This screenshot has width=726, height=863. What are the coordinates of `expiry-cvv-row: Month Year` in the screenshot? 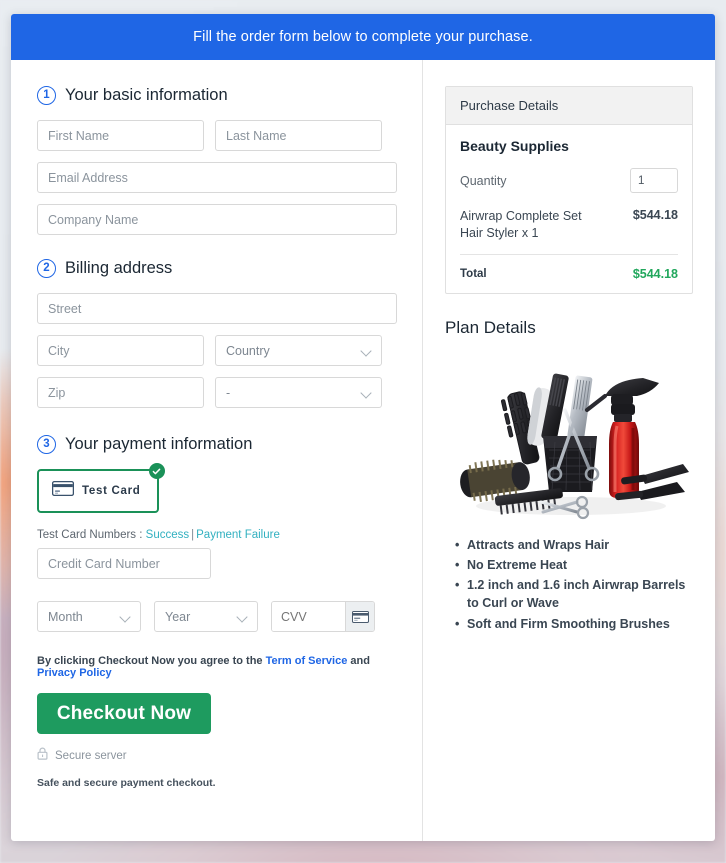 It's located at (217, 616).